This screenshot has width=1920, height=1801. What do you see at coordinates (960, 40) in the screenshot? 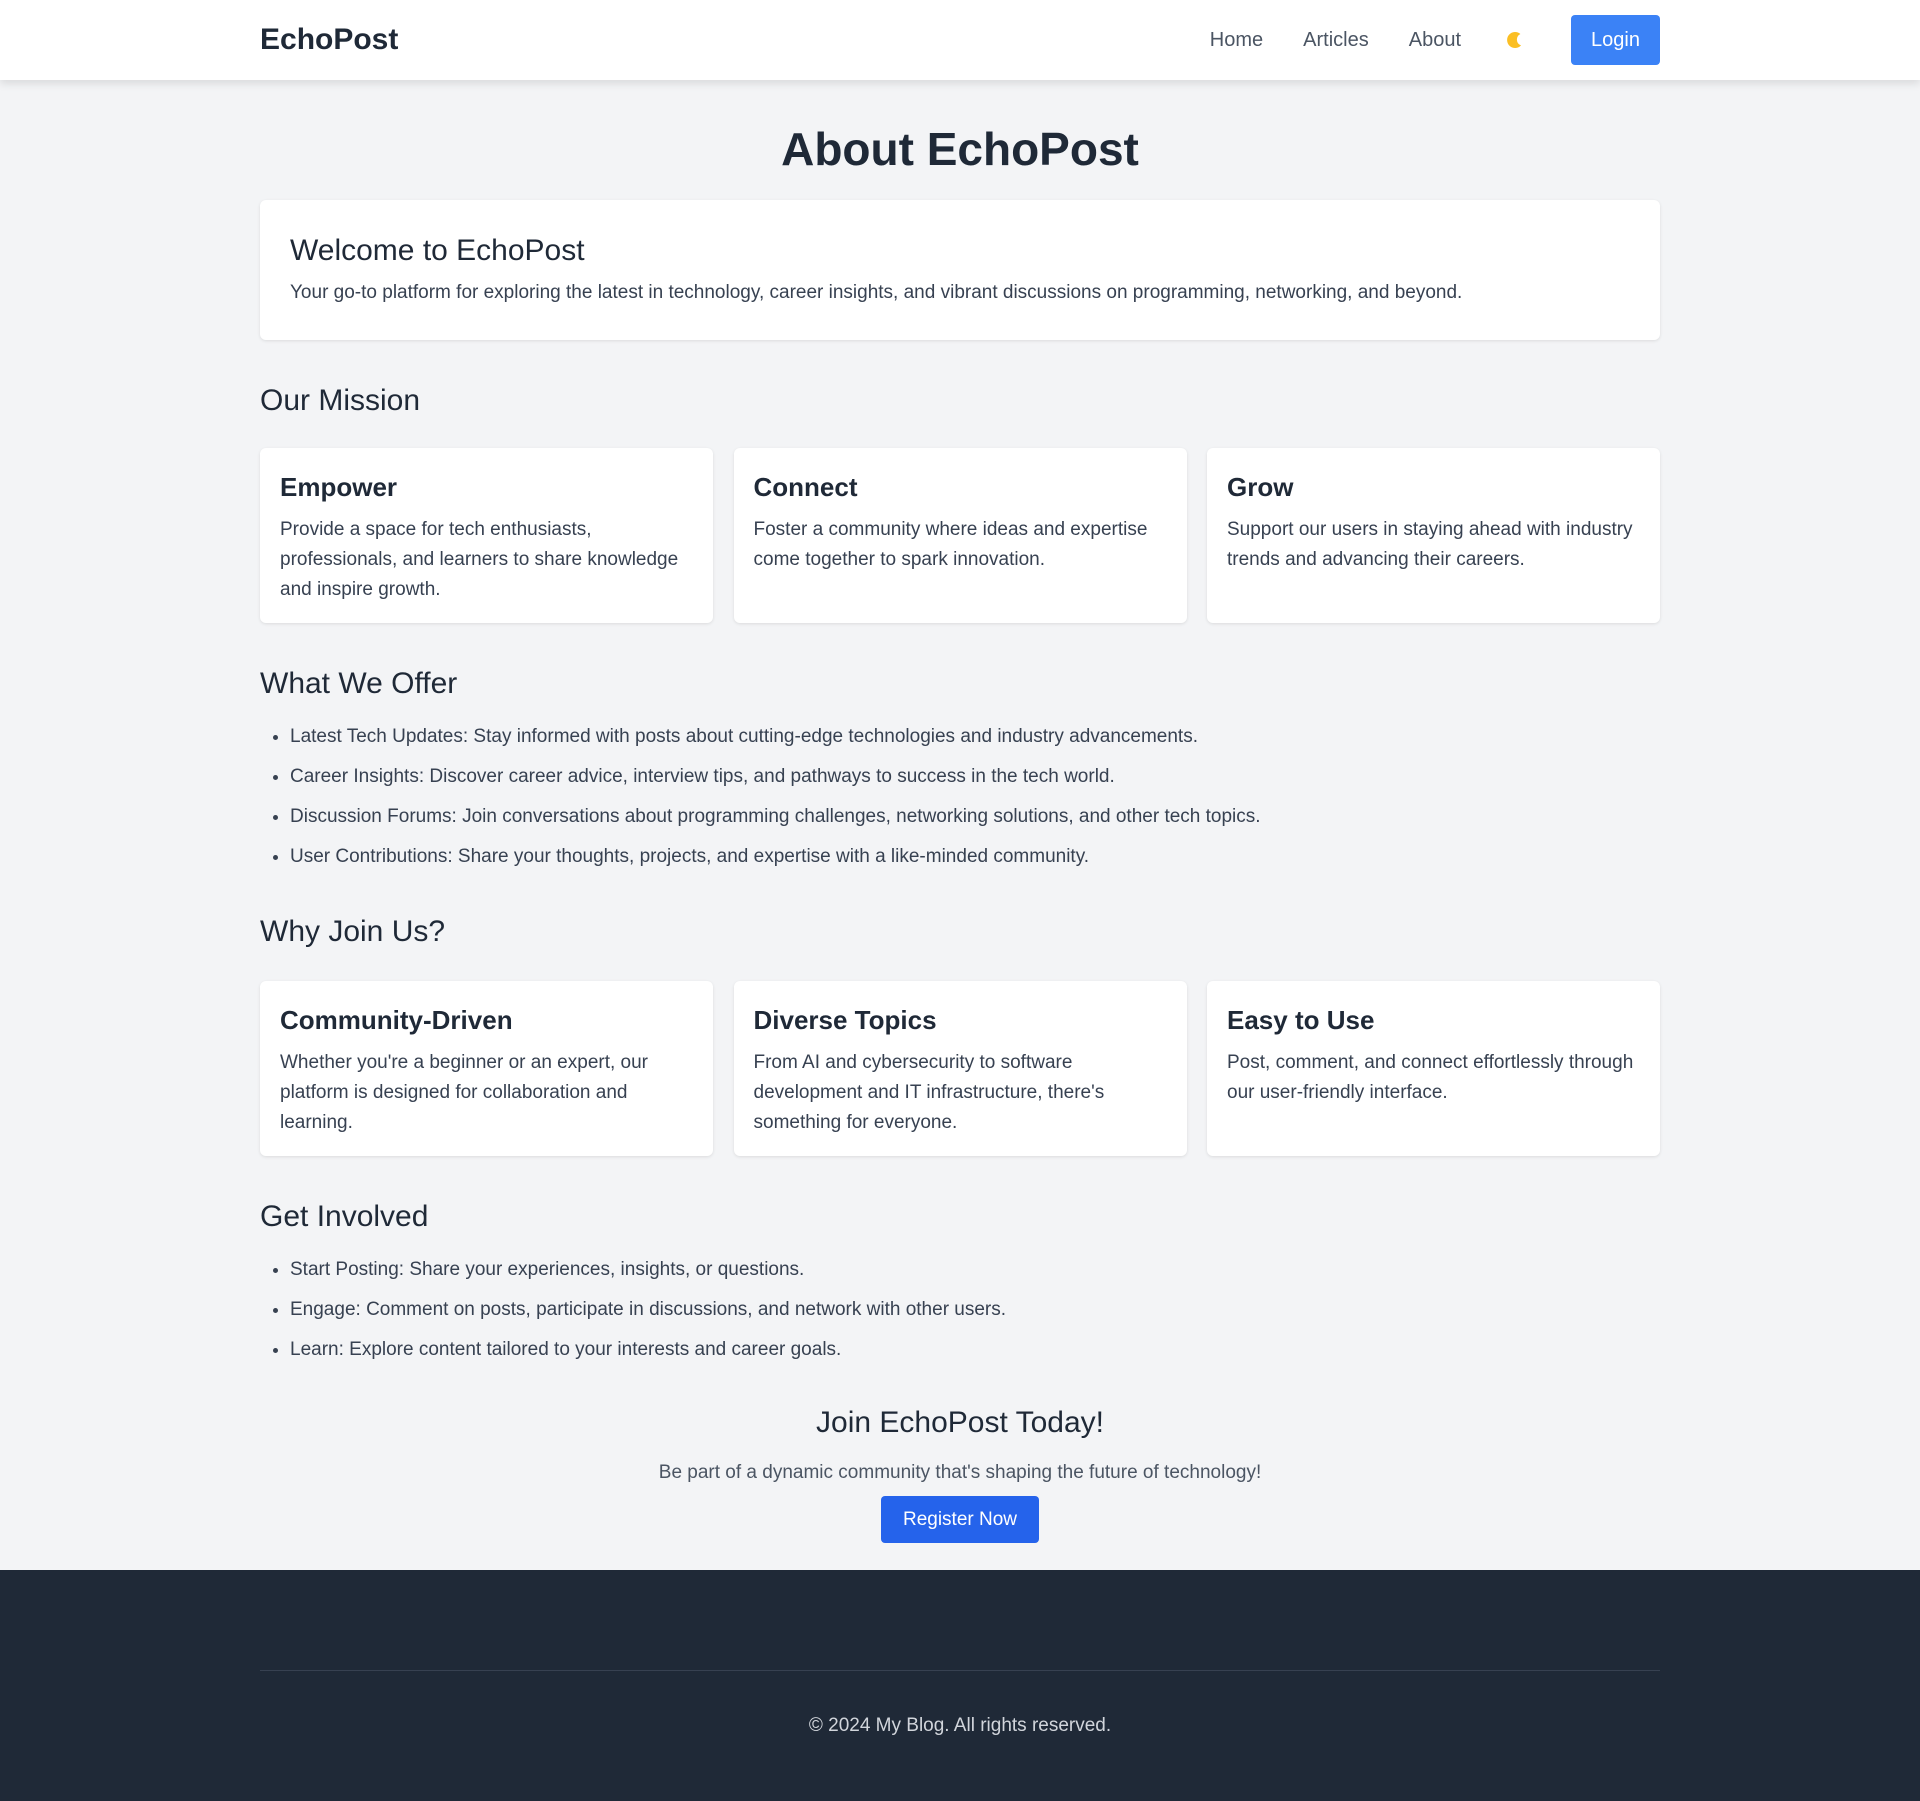
I see `navbar: EchoPost Home Articles About Login` at bounding box center [960, 40].